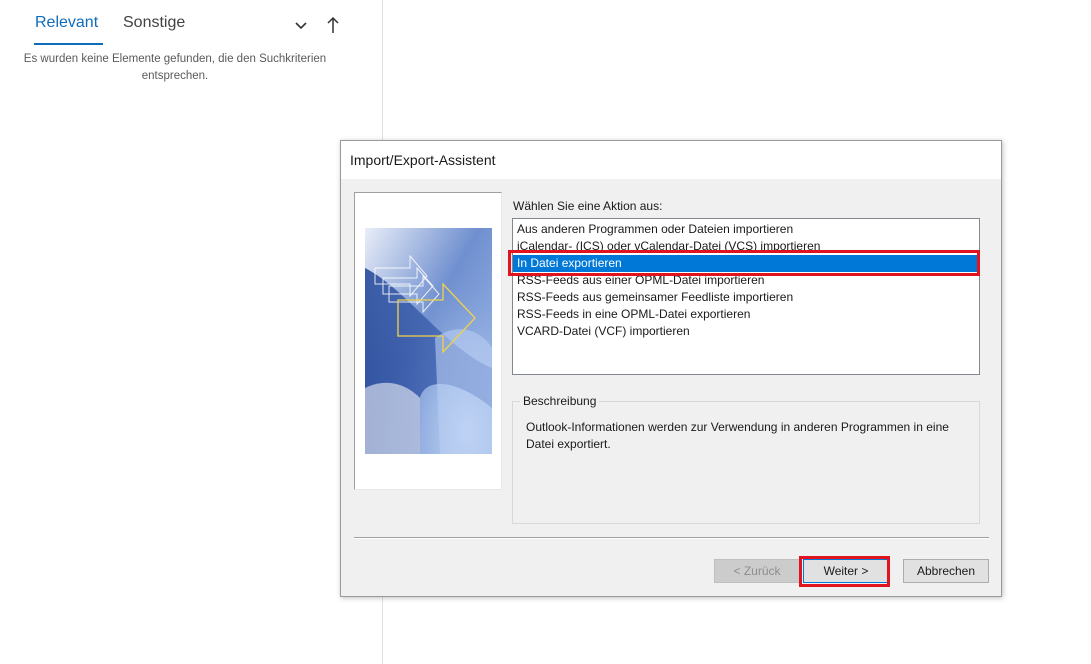  Describe the element at coordinates (333, 25) in the screenshot. I see `sort-up-arrow-icon` at that location.